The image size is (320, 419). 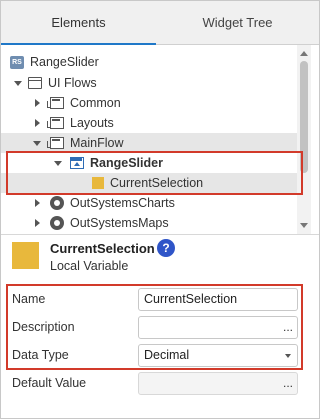 I want to click on tree-item-currentselection: CurrentSelection, so click(x=149, y=183).